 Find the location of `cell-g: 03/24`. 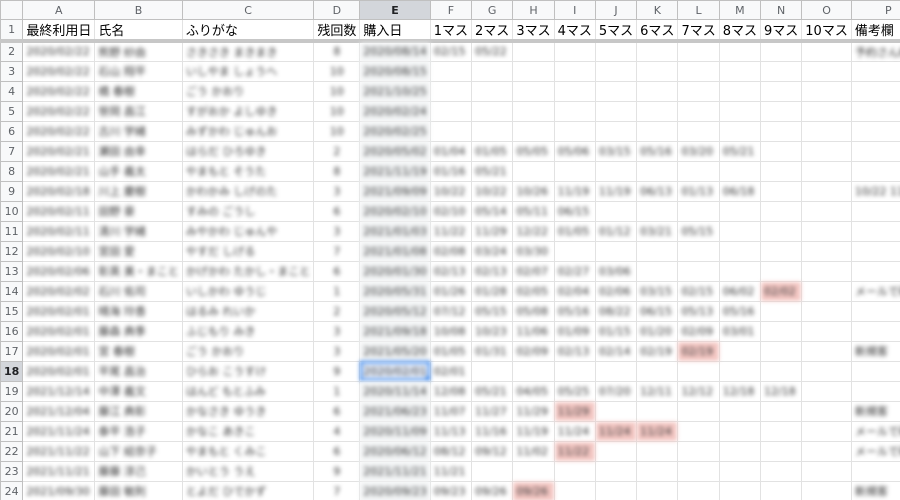

cell-g: 03/24 is located at coordinates (492, 251).